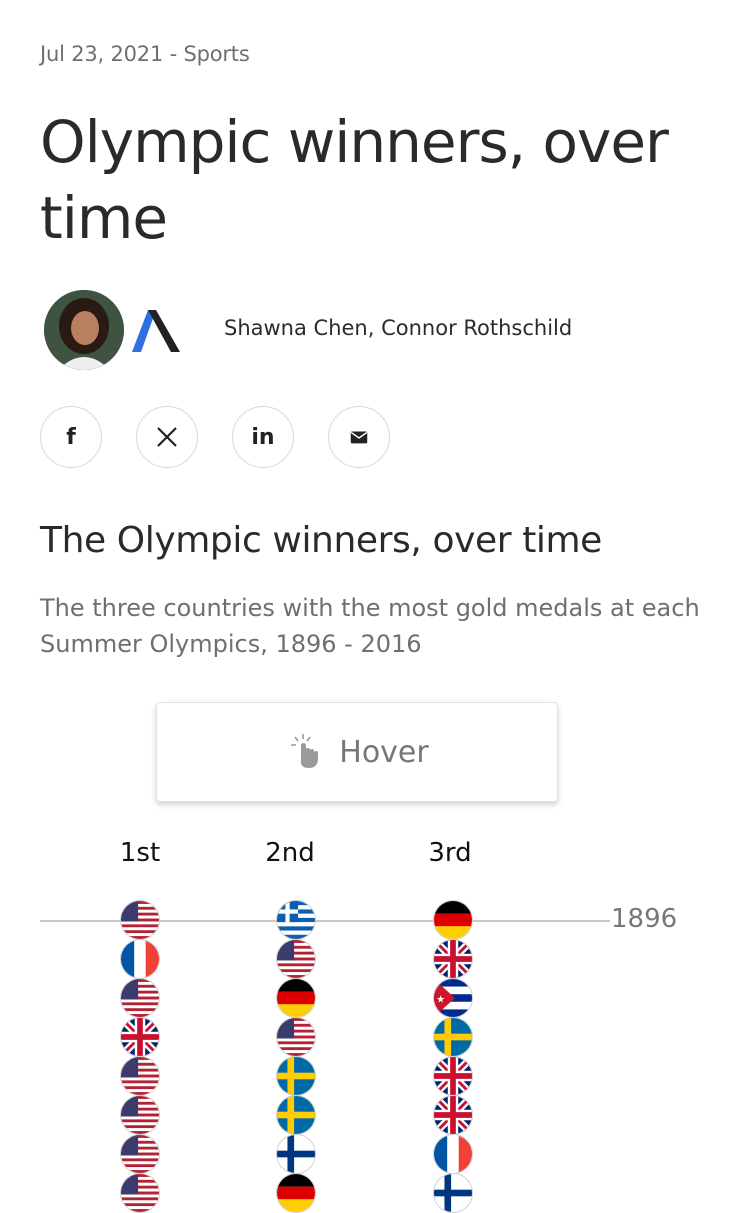  Describe the element at coordinates (398, 328) in the screenshot. I see `article-authors: Shawna Chen, Connor Rothschild` at that location.